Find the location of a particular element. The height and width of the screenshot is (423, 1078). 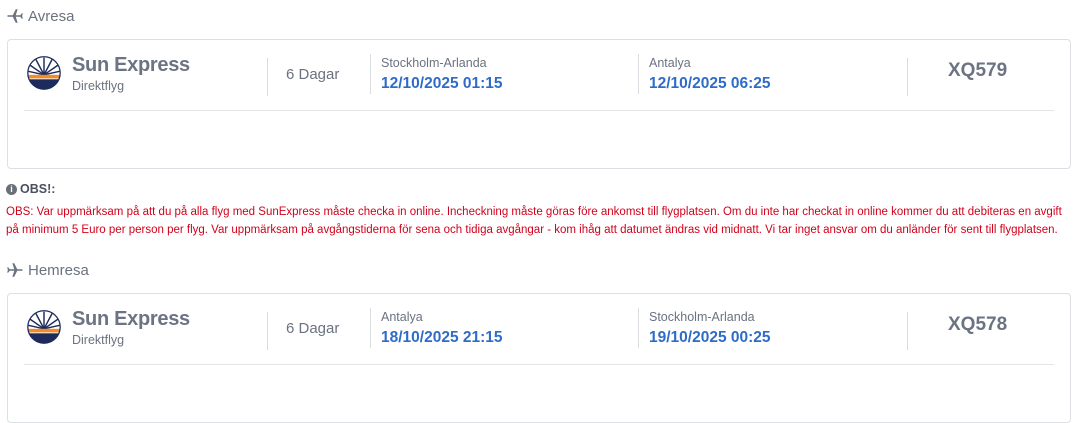

arrival-datetime: 19/10/2025 00:25 is located at coordinates (710, 337).